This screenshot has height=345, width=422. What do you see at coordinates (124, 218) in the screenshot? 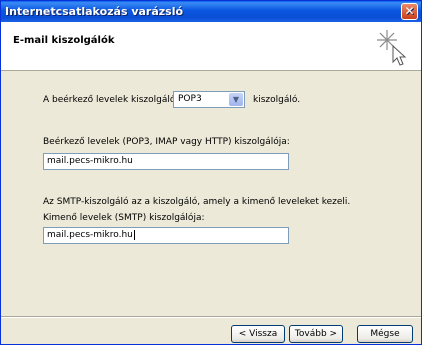
I see `outgoing-server-label: Kimenő levelek (SMTP) kiszolgálója:` at bounding box center [124, 218].